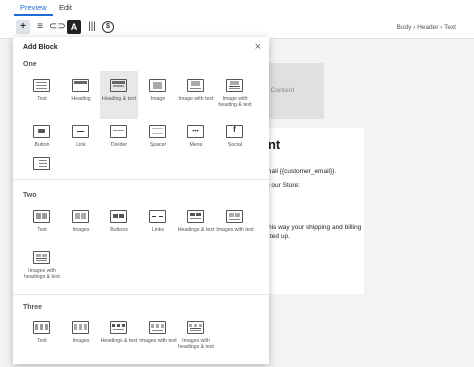 The height and width of the screenshot is (367, 474). Describe the element at coordinates (81, 143) in the screenshot. I see `block-link: Link` at that location.